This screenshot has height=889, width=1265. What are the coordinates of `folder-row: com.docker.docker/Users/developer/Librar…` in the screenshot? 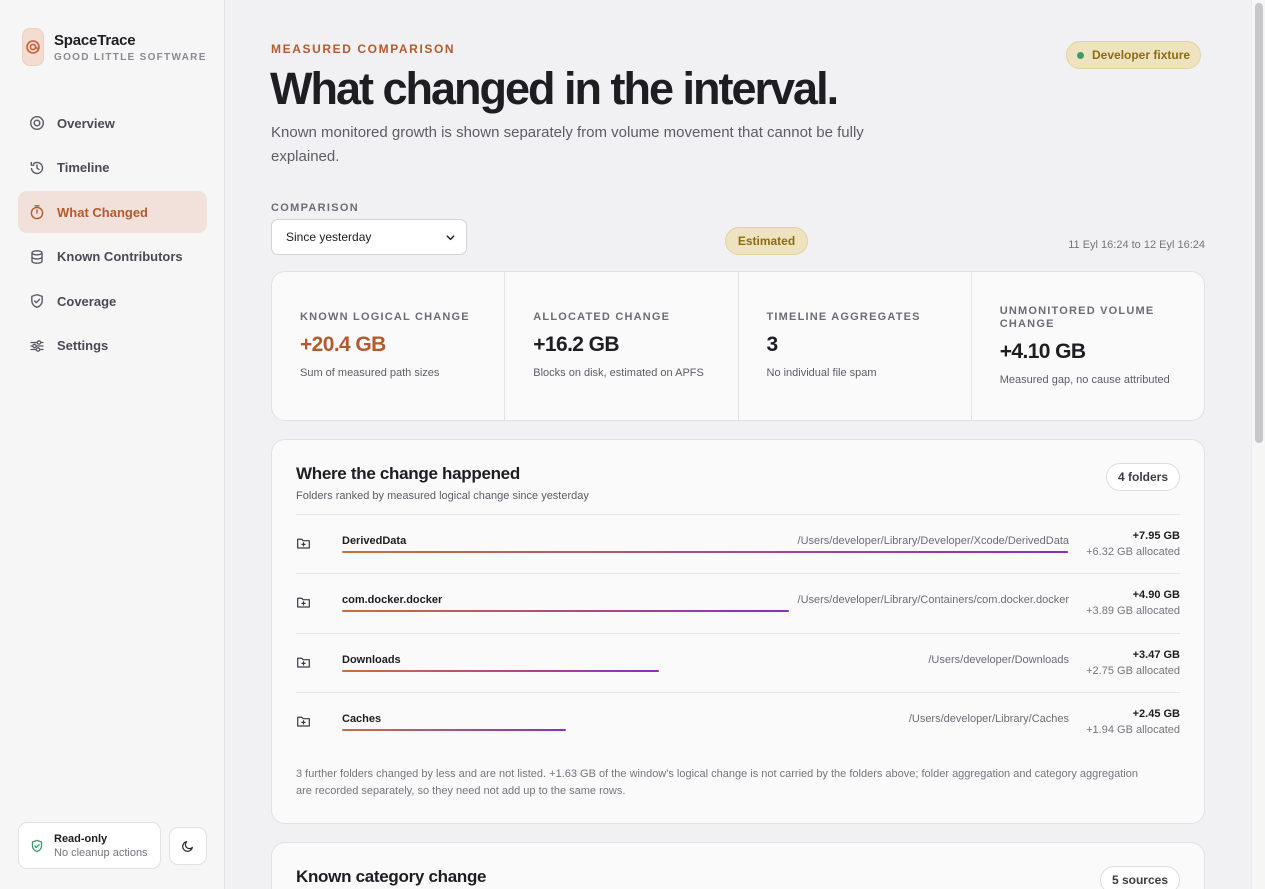 It's located at (738, 602).